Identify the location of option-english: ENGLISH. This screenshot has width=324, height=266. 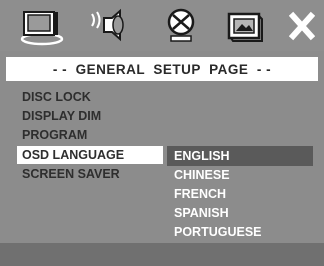
(240, 156).